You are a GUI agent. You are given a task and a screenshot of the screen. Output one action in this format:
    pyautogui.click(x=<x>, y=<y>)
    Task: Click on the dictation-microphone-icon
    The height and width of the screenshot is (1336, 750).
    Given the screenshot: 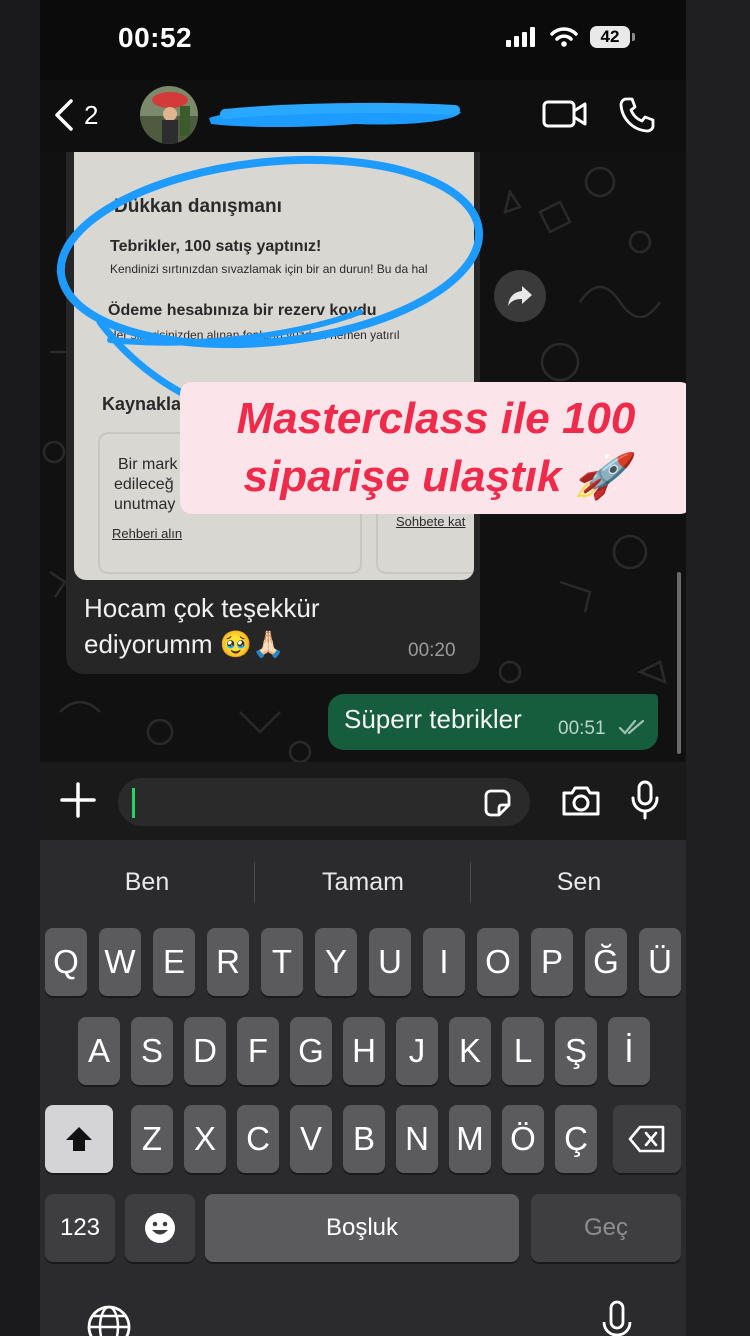 What is the action you would take?
    pyautogui.click(x=617, y=1318)
    